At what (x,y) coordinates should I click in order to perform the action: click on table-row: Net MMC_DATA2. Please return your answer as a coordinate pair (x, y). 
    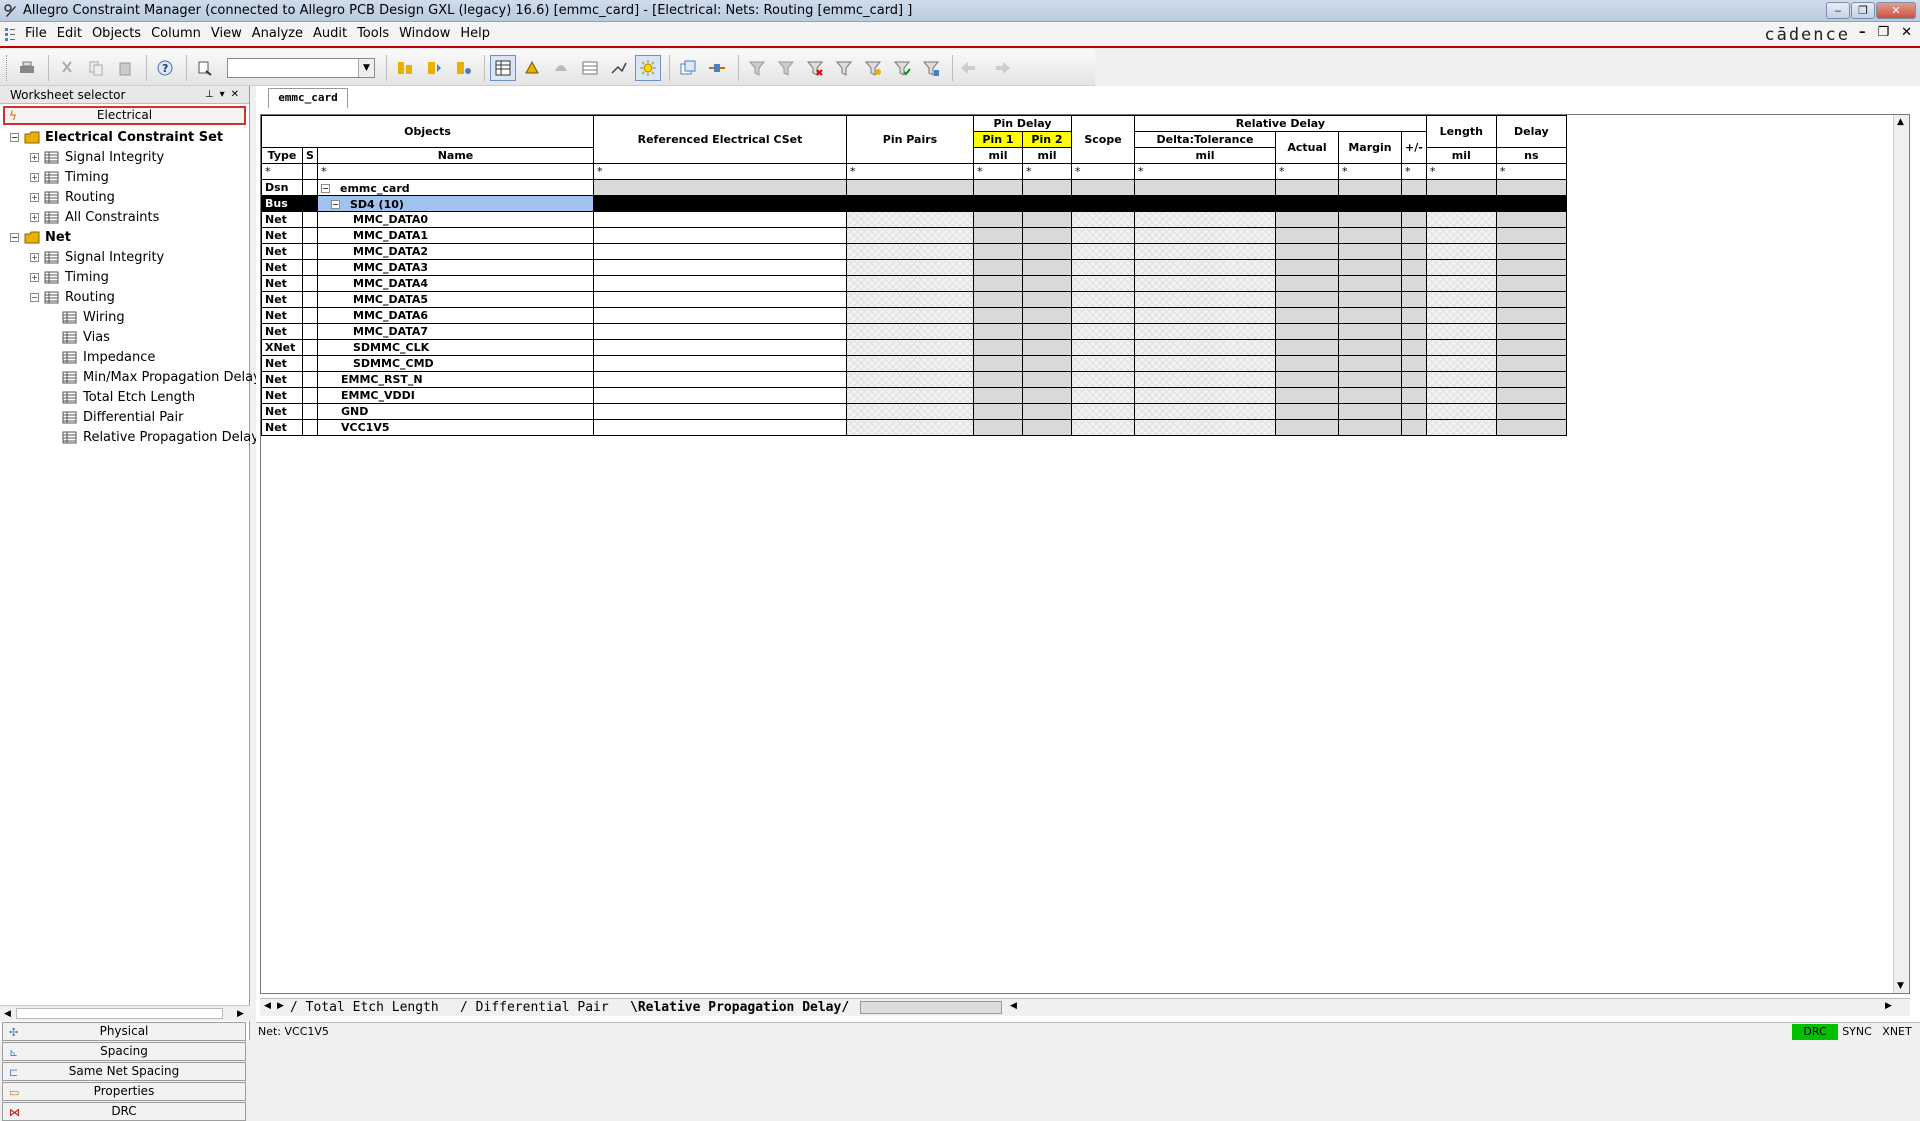
    Looking at the image, I should click on (914, 251).